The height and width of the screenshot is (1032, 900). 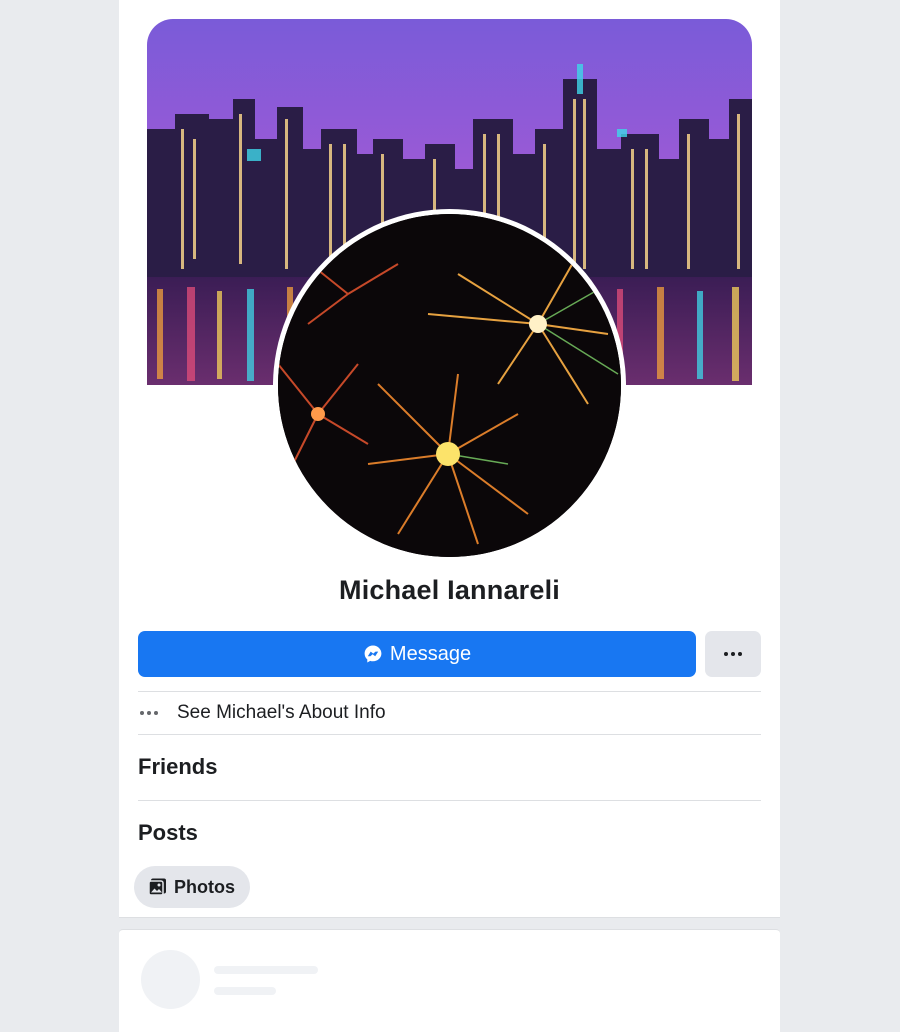 I want to click on photos-icon, so click(x=157, y=887).